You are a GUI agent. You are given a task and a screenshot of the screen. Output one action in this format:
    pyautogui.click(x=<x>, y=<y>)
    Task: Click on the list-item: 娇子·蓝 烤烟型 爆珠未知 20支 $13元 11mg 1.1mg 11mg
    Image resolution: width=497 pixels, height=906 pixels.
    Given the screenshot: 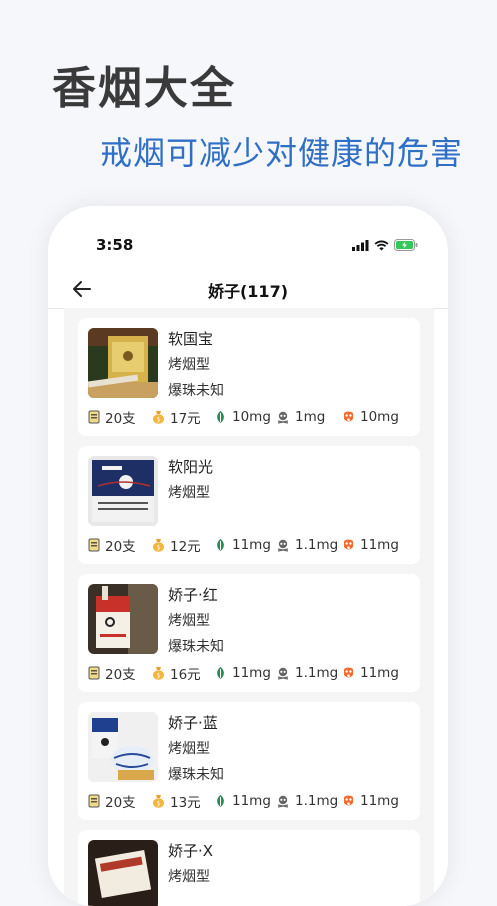 What is the action you would take?
    pyautogui.click(x=249, y=761)
    